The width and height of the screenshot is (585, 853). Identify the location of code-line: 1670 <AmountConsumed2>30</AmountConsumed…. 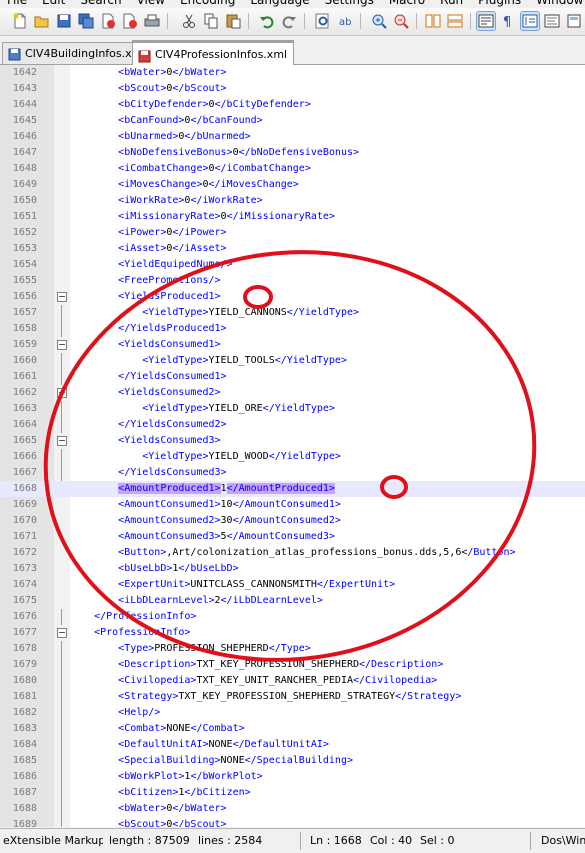
(292, 521).